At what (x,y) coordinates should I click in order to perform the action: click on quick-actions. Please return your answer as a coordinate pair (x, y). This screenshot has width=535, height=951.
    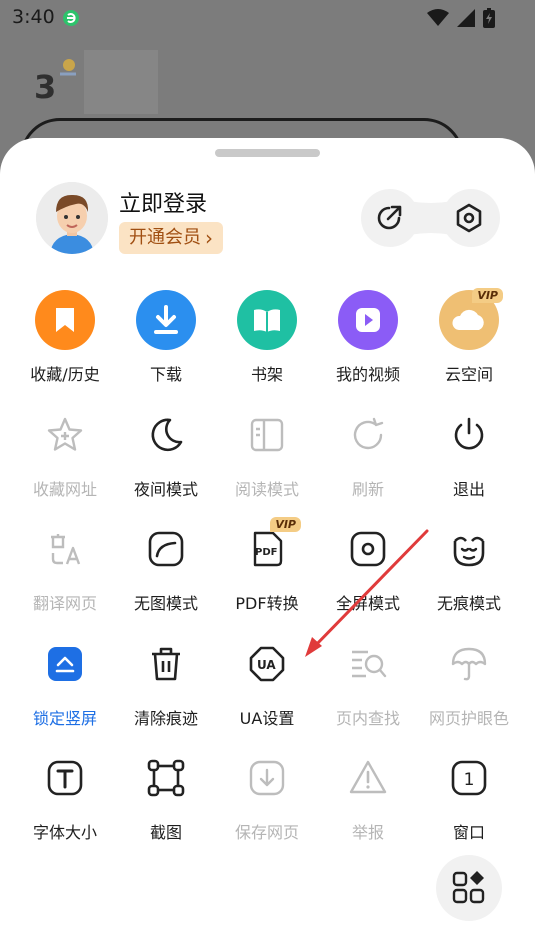
    Looking at the image, I should click on (430, 218).